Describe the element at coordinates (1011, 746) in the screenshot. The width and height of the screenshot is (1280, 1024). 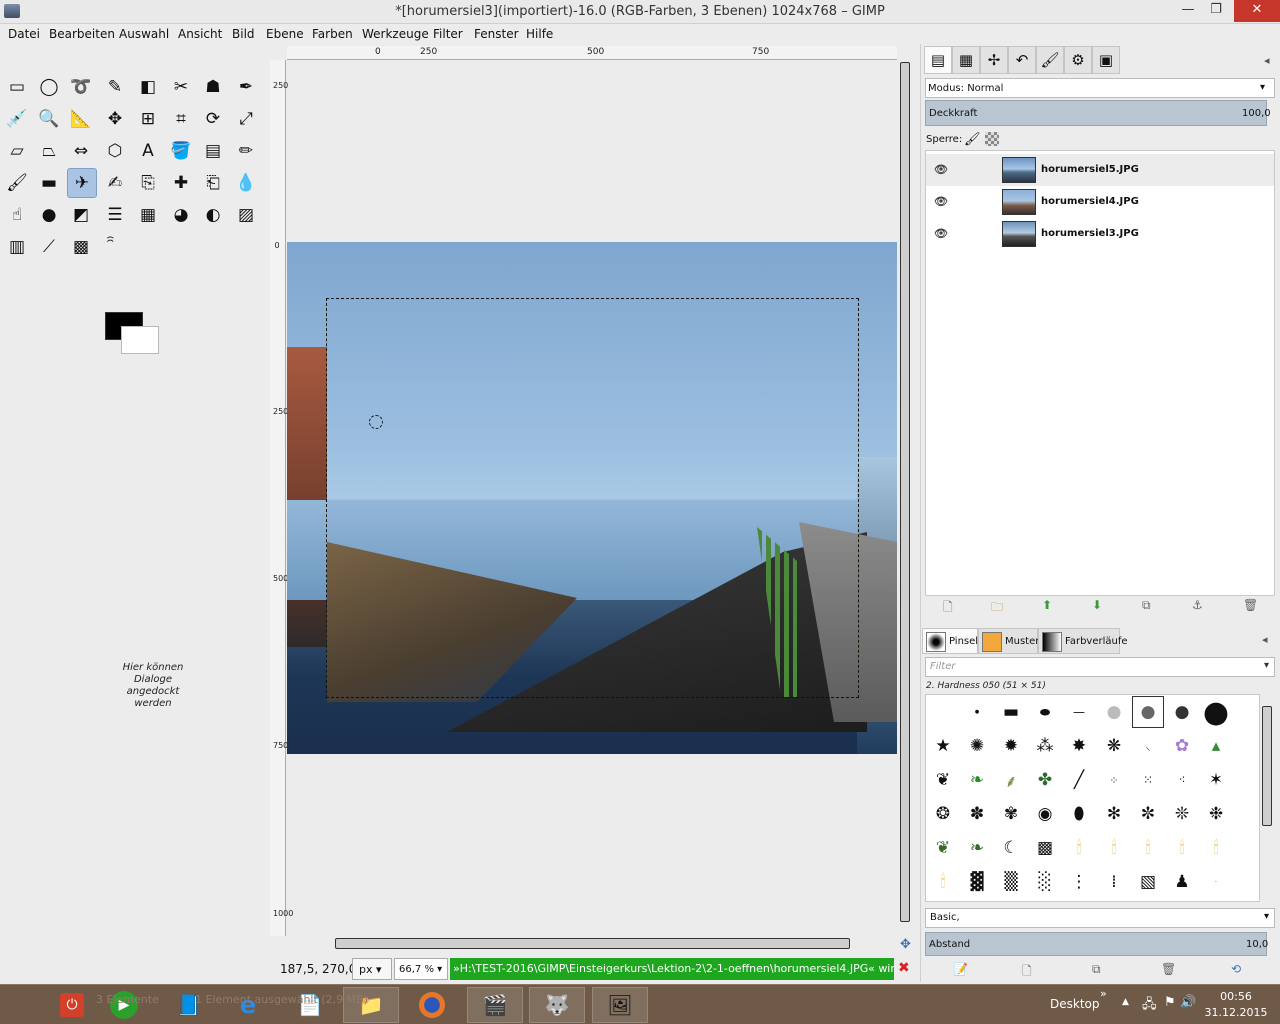
I see `brush-item: ✹` at that location.